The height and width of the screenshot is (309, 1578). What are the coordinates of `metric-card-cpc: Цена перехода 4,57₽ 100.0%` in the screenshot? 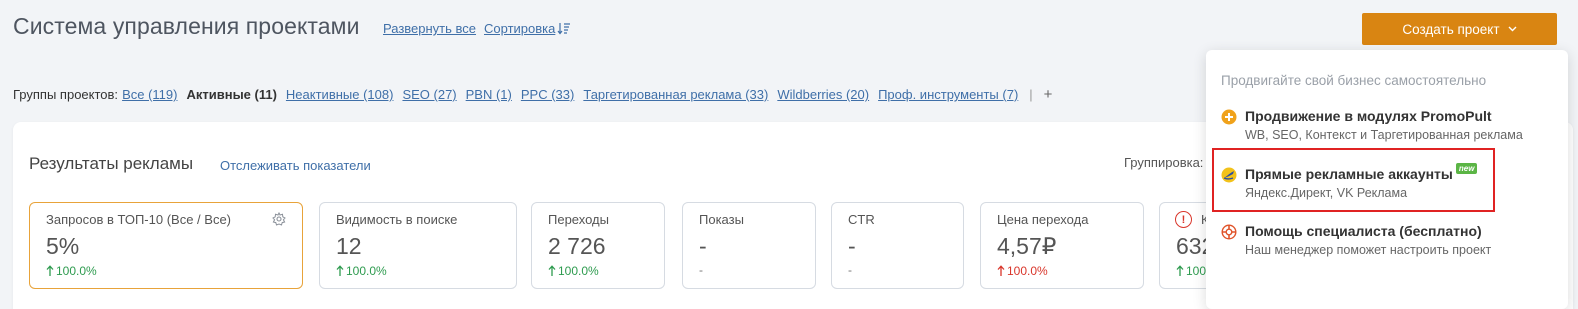 It's located at (1062, 245).